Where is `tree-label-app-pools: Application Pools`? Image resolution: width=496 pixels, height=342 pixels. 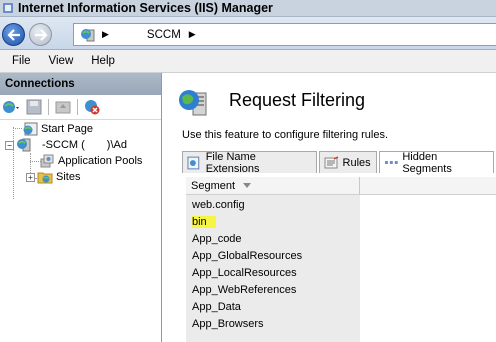
tree-label-app-pools: Application Pools is located at coordinates (100, 161).